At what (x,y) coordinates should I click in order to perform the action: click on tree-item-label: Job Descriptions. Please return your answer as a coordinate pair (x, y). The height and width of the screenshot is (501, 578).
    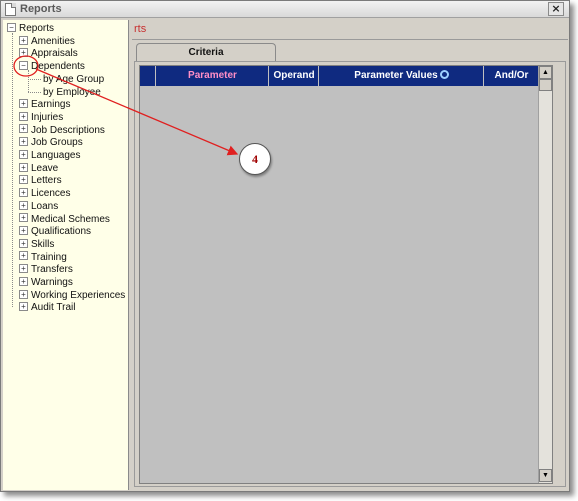
    Looking at the image, I should click on (68, 130).